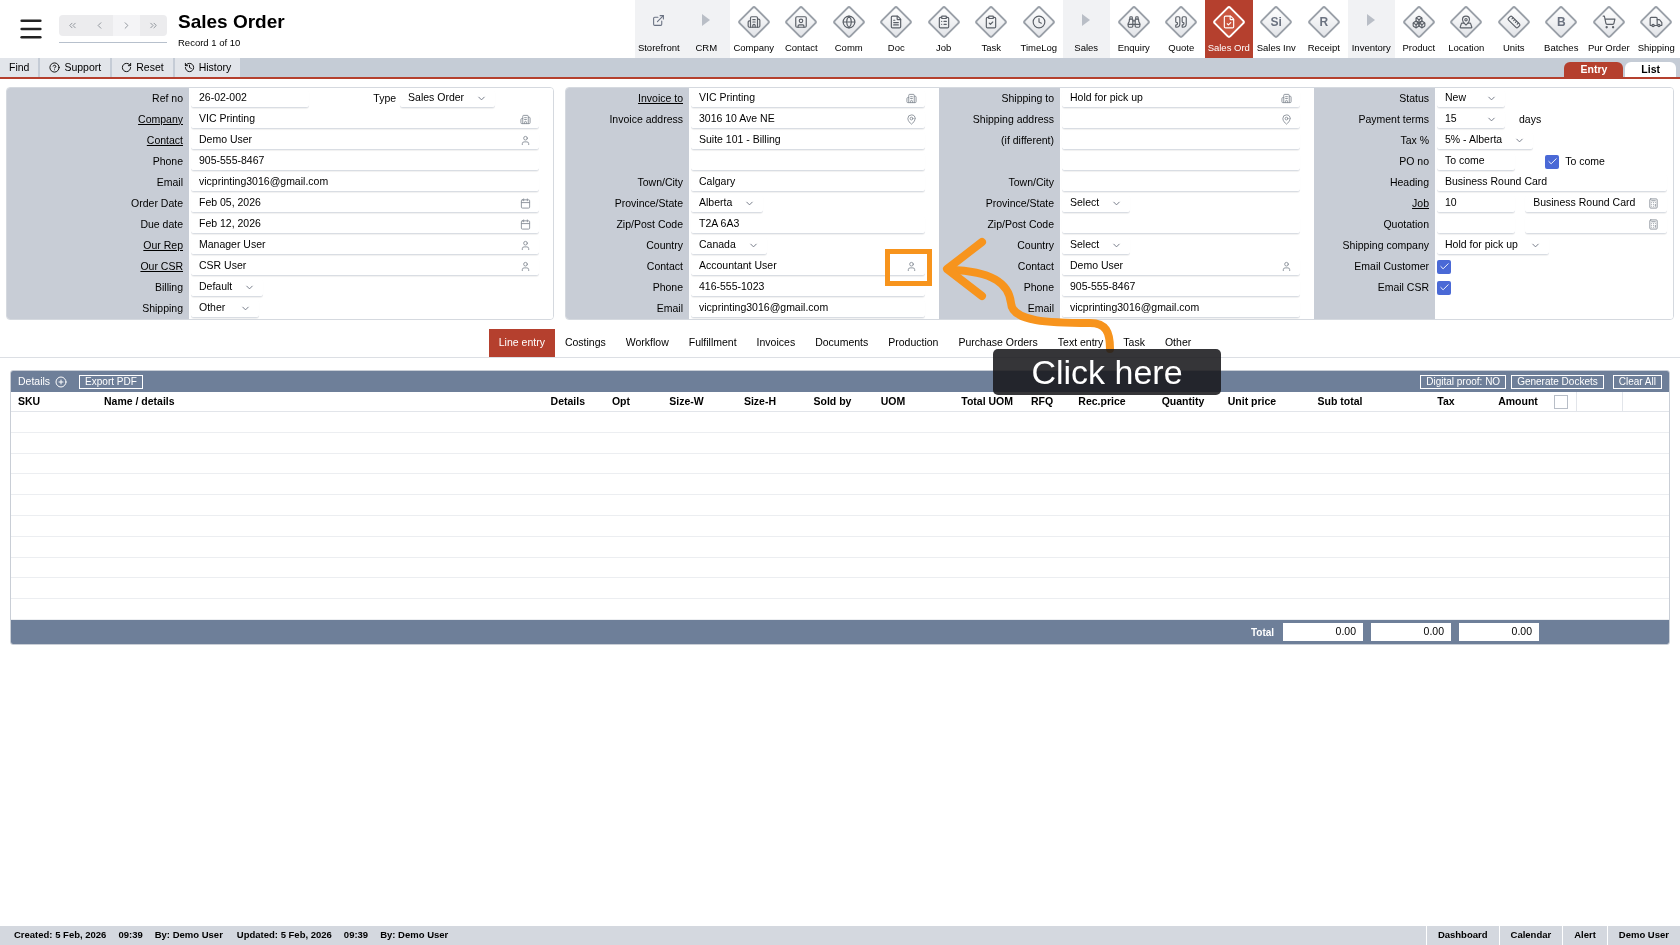 The image size is (1680, 945). What do you see at coordinates (808, 140) in the screenshot?
I see `text-field: Suite 101 - Billing` at bounding box center [808, 140].